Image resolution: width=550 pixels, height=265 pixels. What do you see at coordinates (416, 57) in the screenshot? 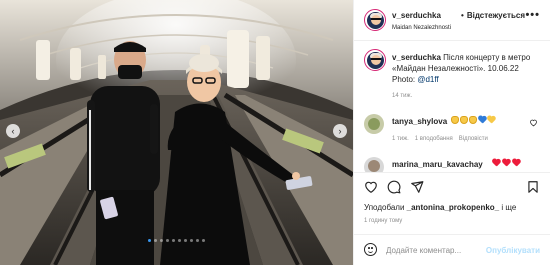
I see `caption-username: v_serduchka` at bounding box center [416, 57].